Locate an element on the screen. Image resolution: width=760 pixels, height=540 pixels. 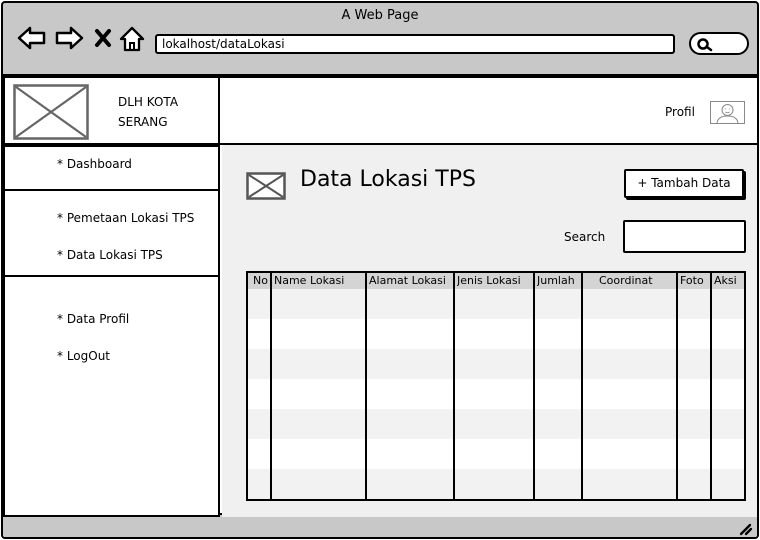
sidebar-section-tps: * Pemetaan Lokasi TPS * Data Lokasi TPS is located at coordinates (111, 234).